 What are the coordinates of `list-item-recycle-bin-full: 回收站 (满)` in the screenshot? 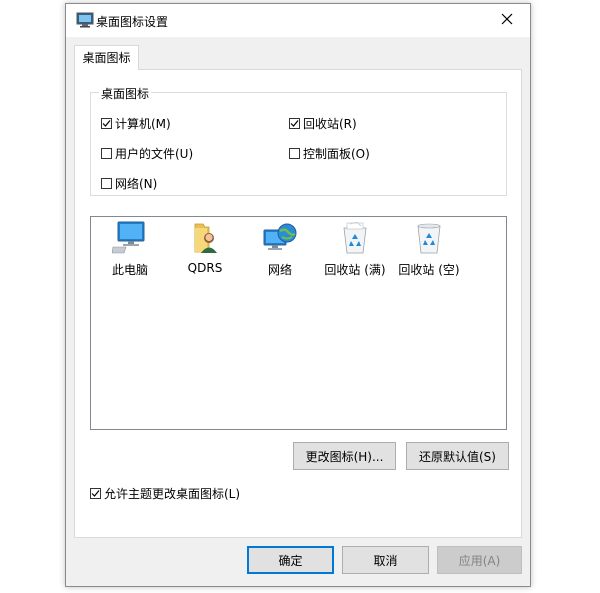 It's located at (355, 249).